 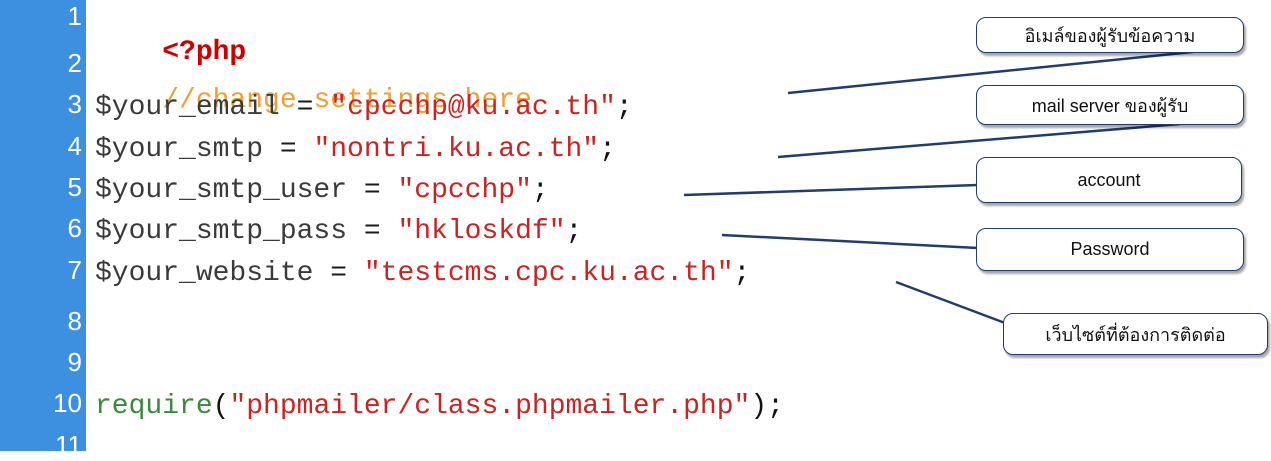 I want to click on callout-smtp: mail server ของผู้รับ, so click(x=1110, y=105).